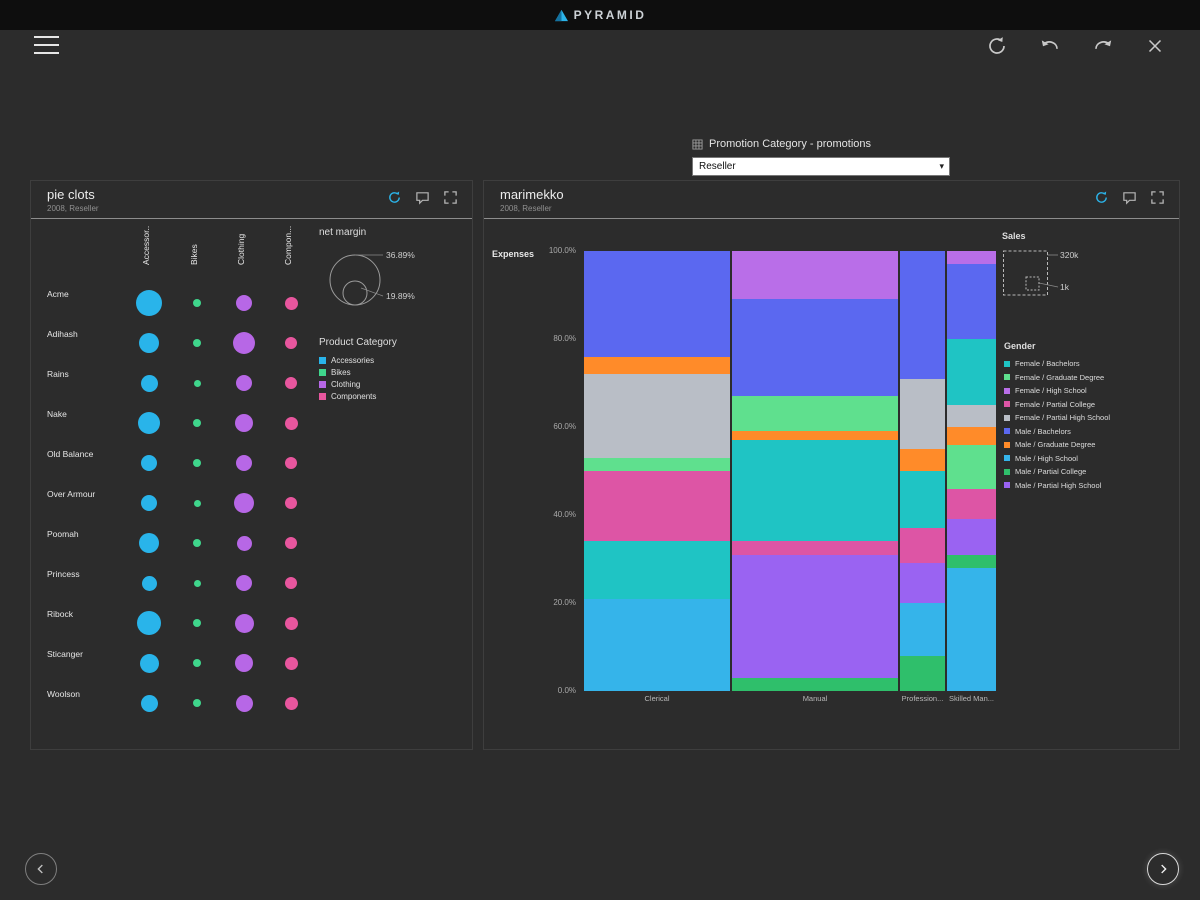 The image size is (1200, 900). What do you see at coordinates (46, 45) in the screenshot?
I see `menu-icon` at bounding box center [46, 45].